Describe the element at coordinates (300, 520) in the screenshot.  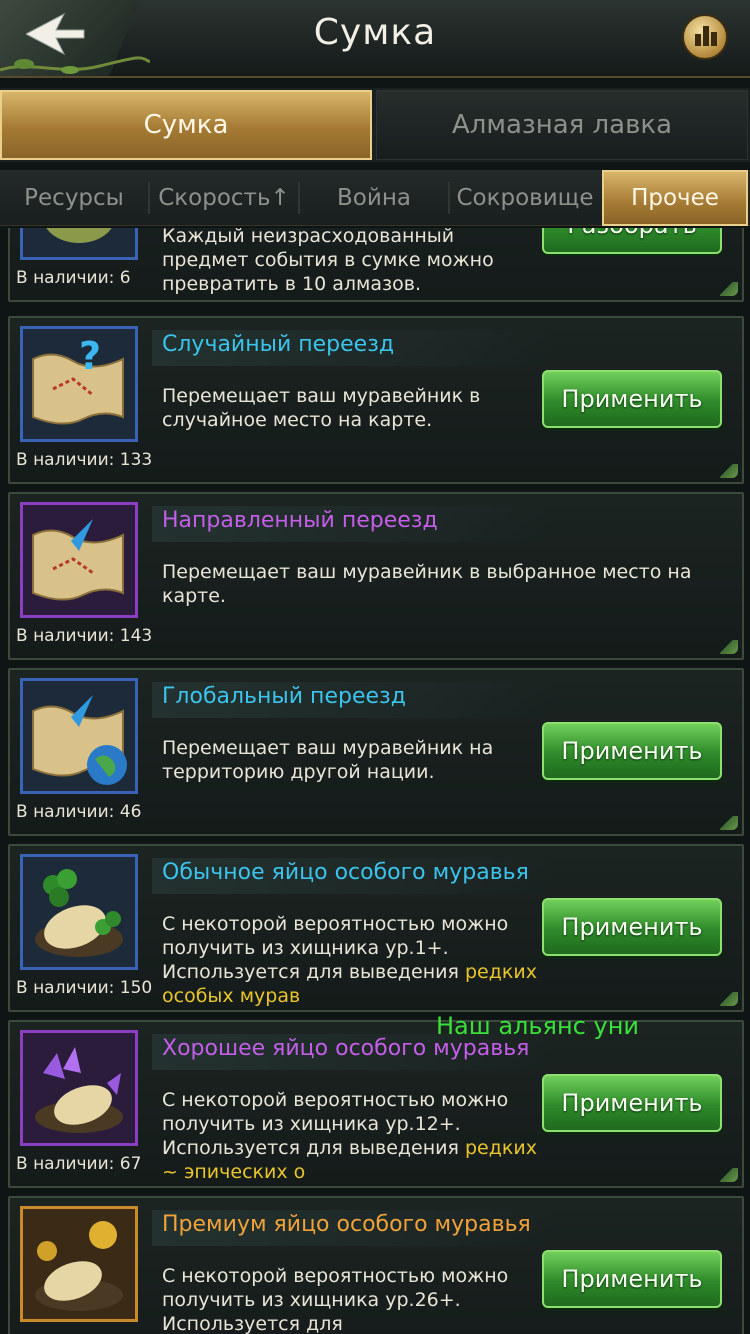
I see `item-name: Направленный переезд` at that location.